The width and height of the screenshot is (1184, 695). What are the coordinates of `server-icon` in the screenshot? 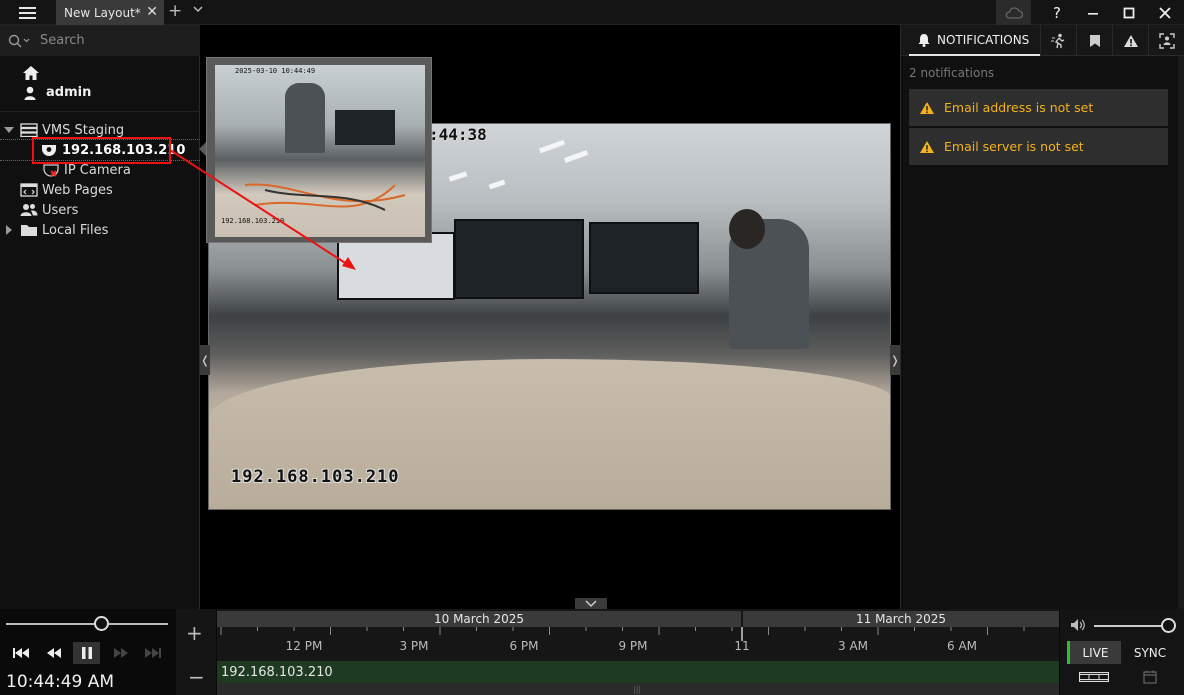 It's located at (29, 130).